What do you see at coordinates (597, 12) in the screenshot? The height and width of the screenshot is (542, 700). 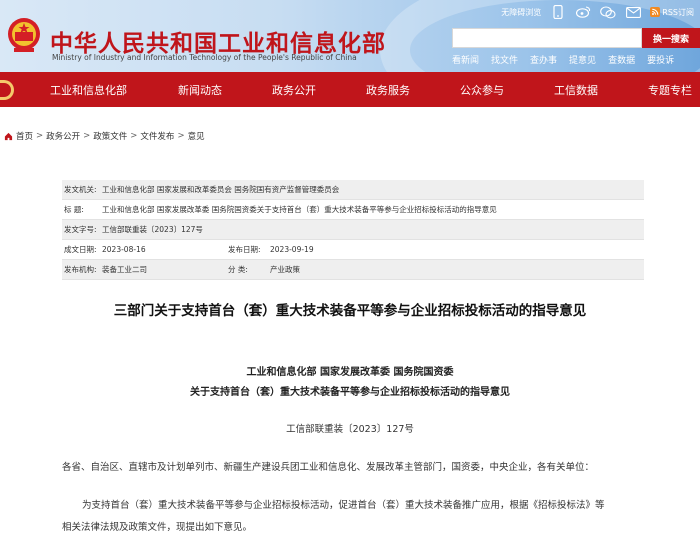 I see `top-links: 无障碍浏览 RSS订阅` at bounding box center [597, 12].